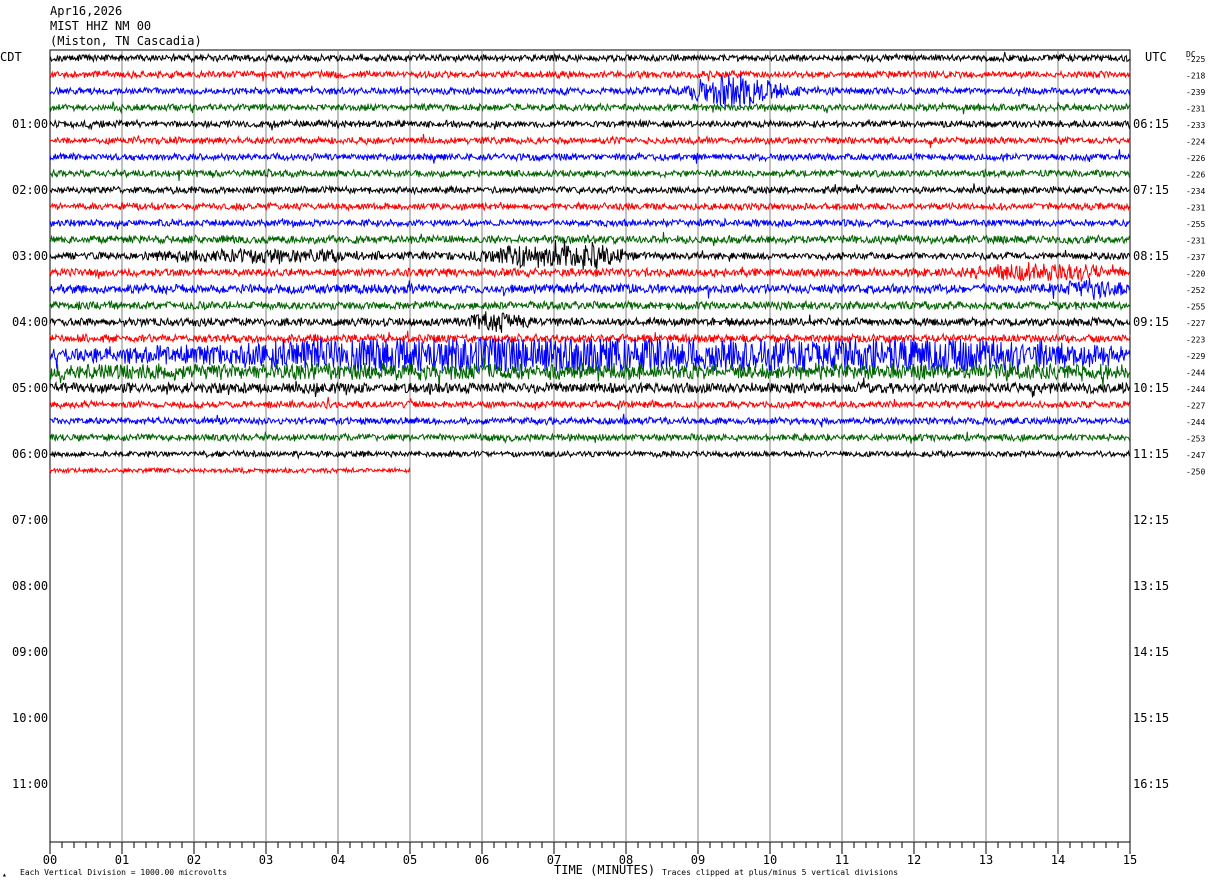 Image resolution: width=1210 pixels, height=886 pixels. What do you see at coordinates (605, 870) in the screenshot?
I see `x-axis-title: TIME (MINUTES)` at bounding box center [605, 870].